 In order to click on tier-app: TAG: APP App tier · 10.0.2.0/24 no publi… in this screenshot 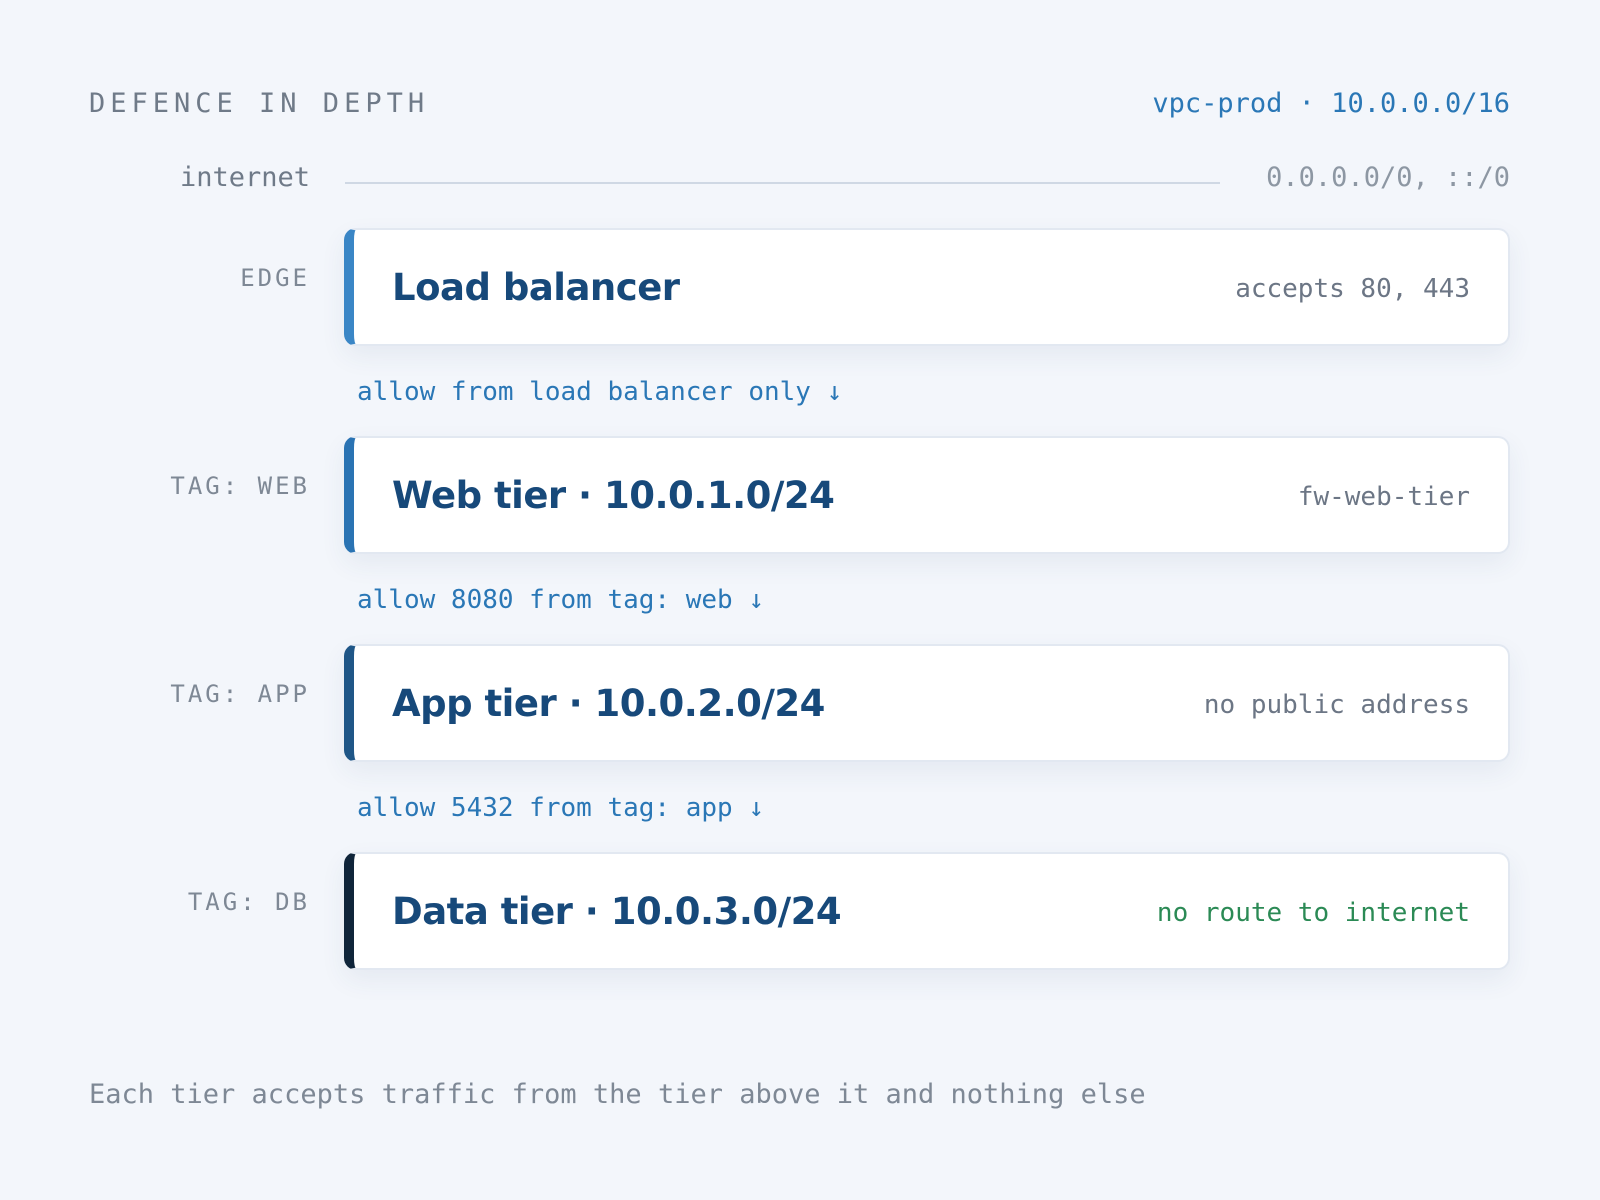, I will do `click(800, 705)`.